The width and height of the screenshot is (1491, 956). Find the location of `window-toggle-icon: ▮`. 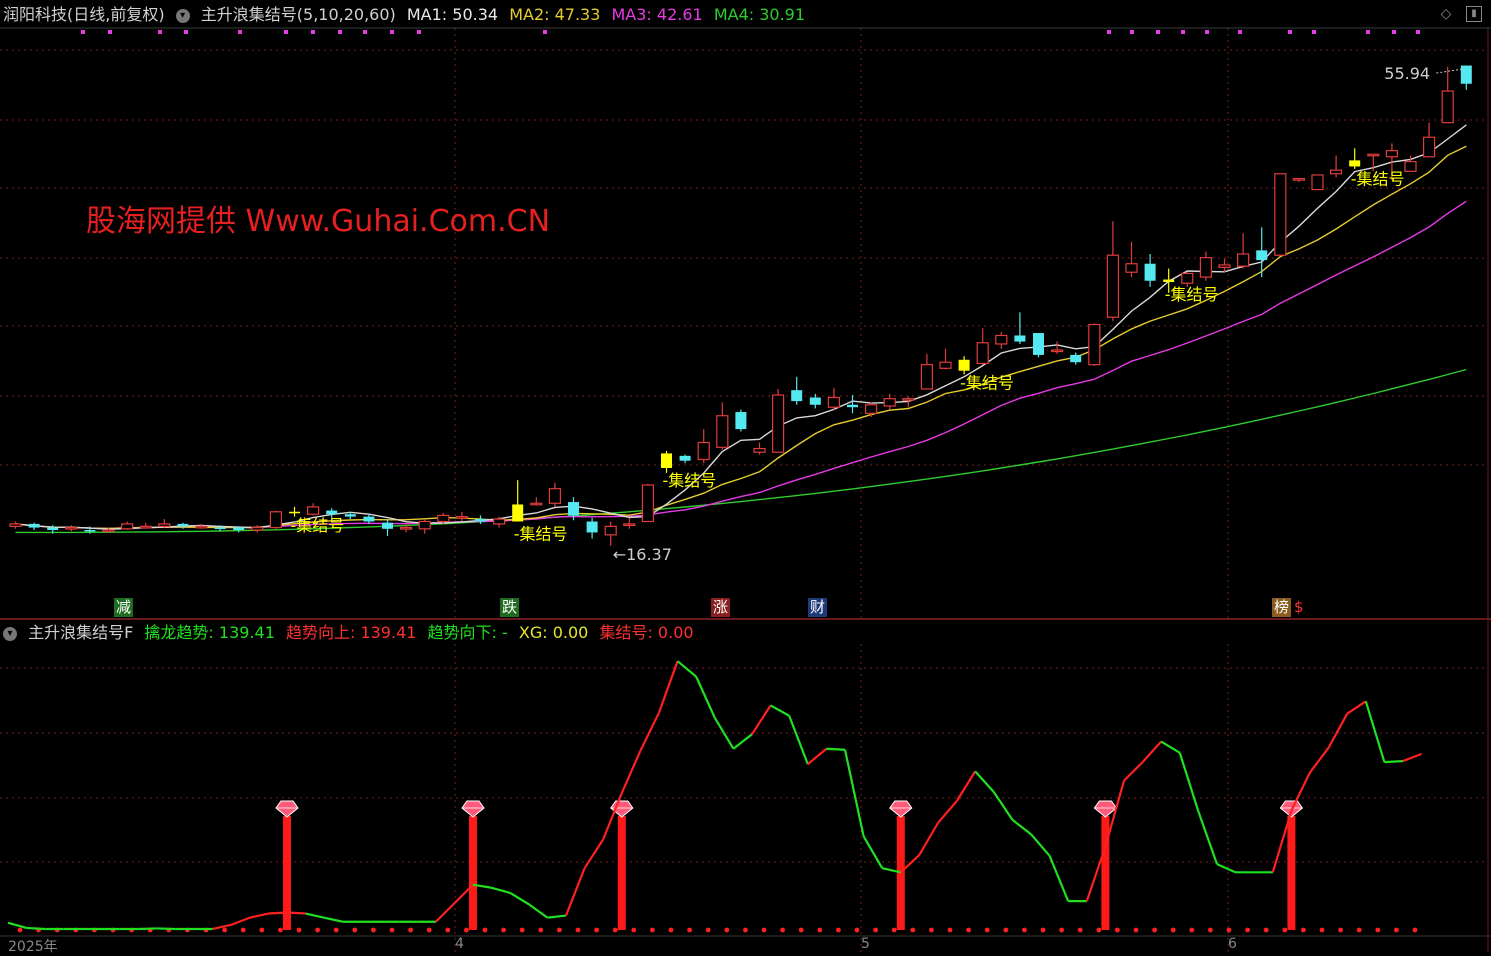

window-toggle-icon: ▮ is located at coordinates (1474, 14).